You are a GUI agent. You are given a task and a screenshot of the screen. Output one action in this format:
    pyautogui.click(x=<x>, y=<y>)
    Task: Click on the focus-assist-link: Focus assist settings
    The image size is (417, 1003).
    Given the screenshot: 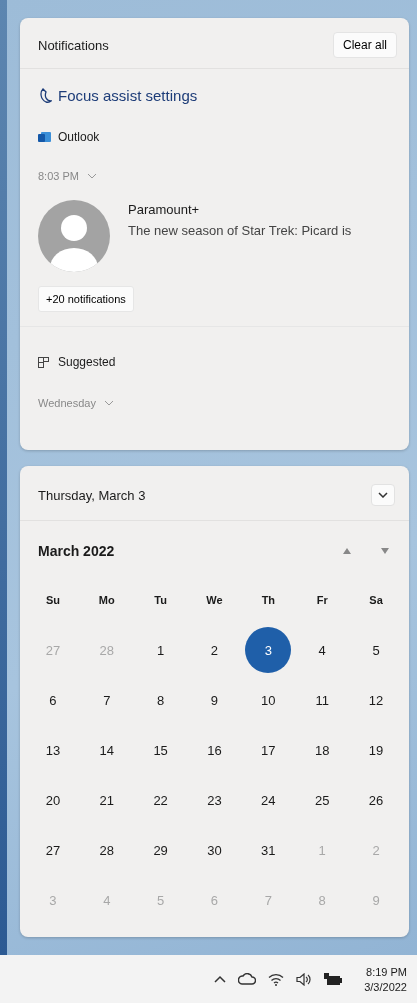 What is the action you would take?
    pyautogui.click(x=128, y=95)
    